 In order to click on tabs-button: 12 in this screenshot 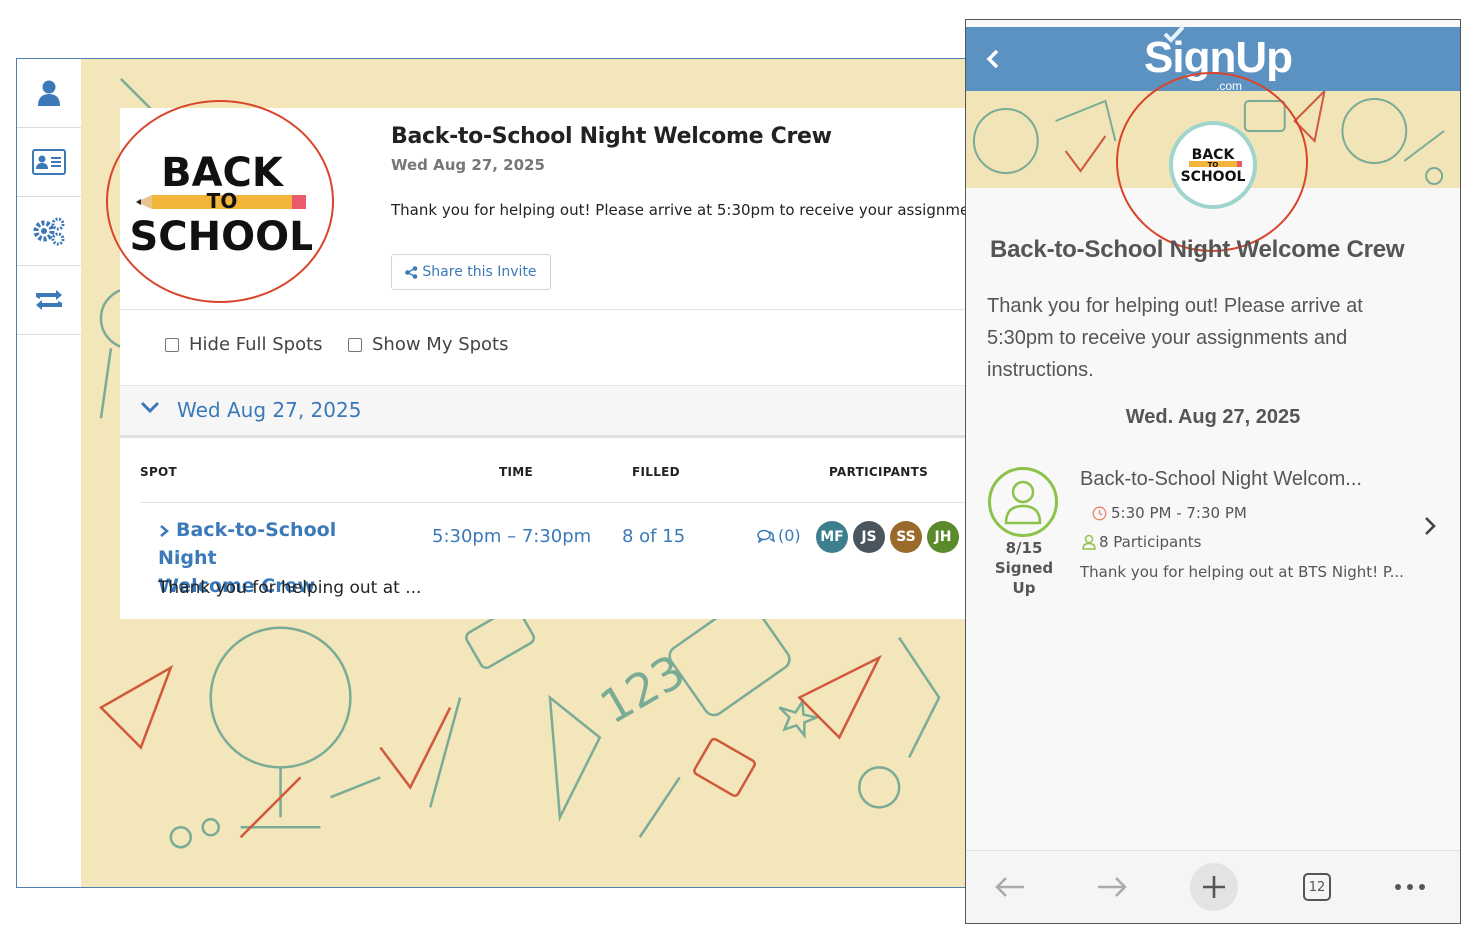, I will do `click(1317, 887)`.